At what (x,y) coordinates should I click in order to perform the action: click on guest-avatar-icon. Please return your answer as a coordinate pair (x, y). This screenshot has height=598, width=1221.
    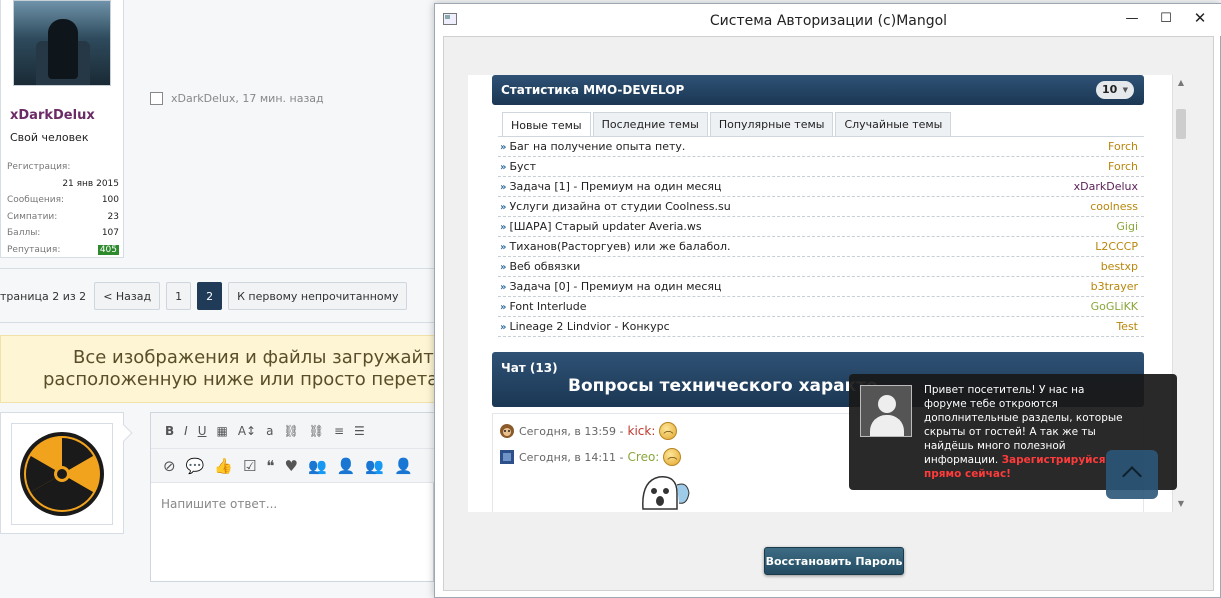
    Looking at the image, I should click on (886, 411).